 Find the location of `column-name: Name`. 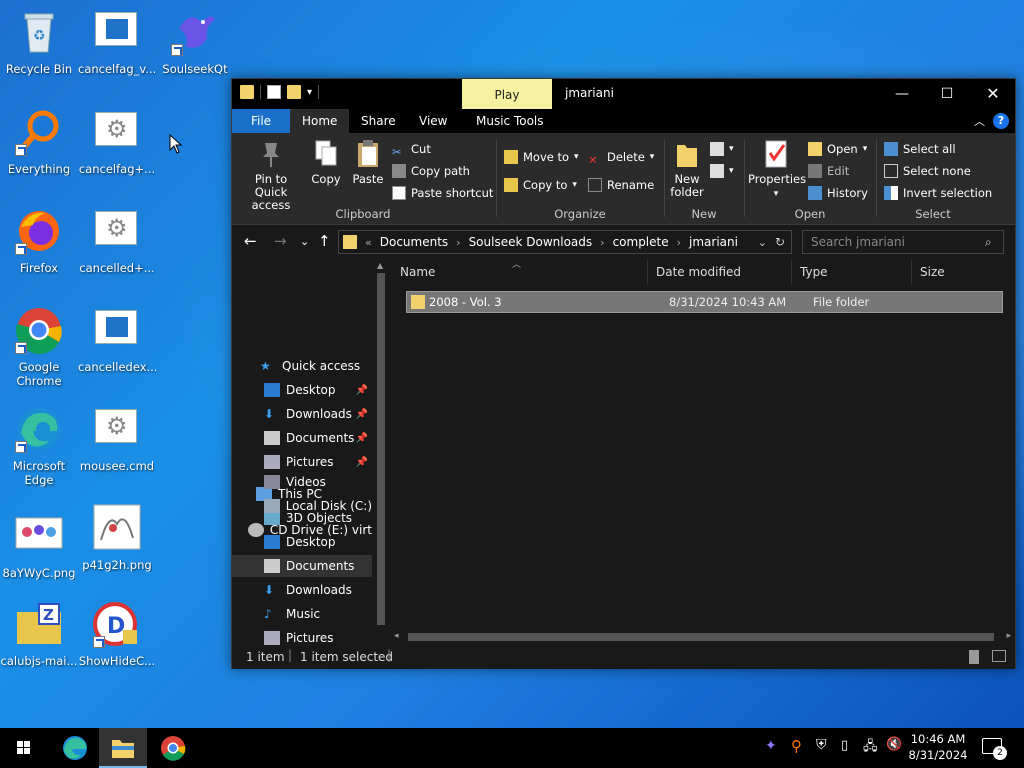

column-name: Name is located at coordinates (520, 272).